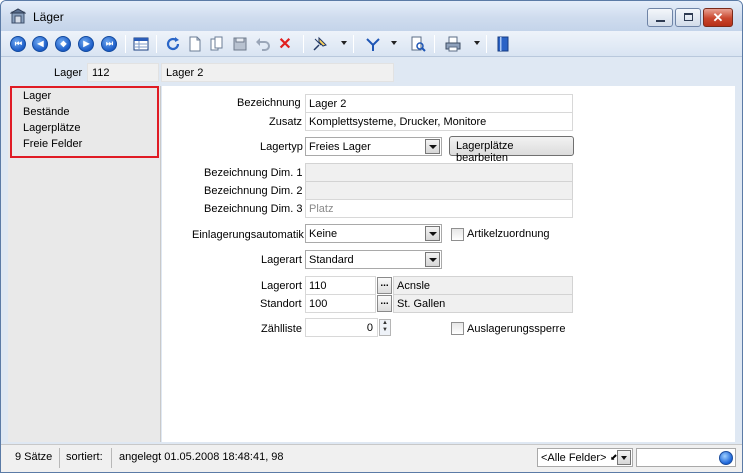  I want to click on sort-status: sortiert:, so click(84, 457).